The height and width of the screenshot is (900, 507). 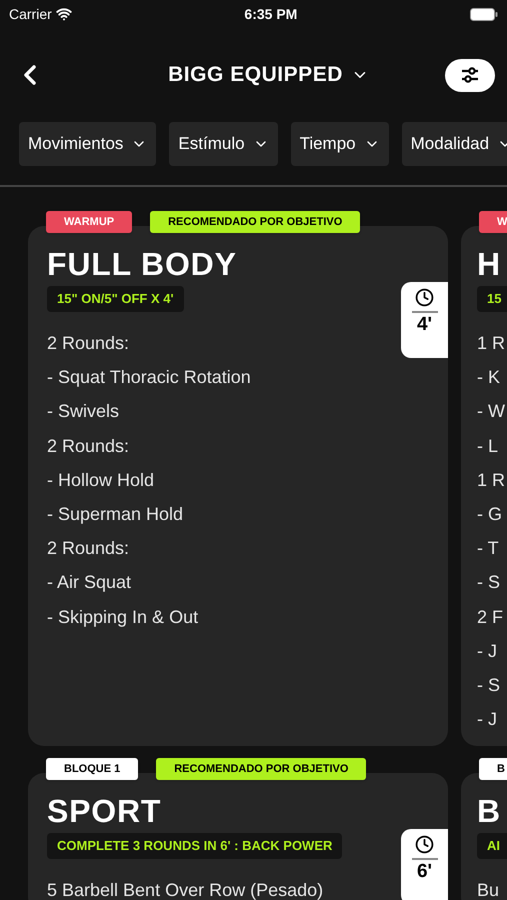 I want to click on workout-title: H, so click(x=489, y=264).